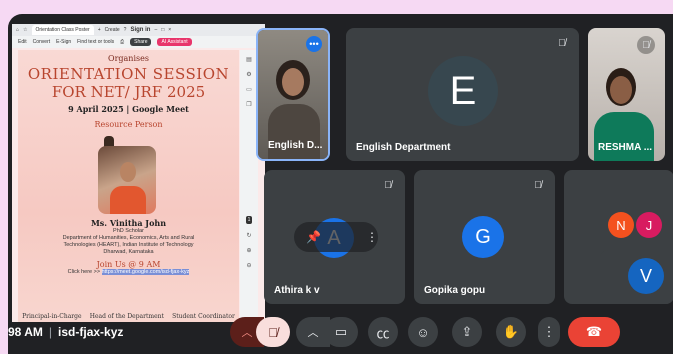 This screenshot has width=673, height=354. What do you see at coordinates (112, 30) in the screenshot?
I see `create-tab: Create` at bounding box center [112, 30].